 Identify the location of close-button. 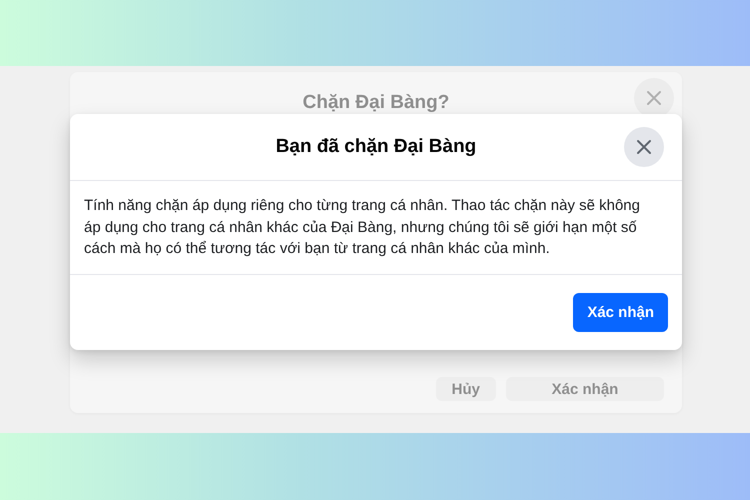
(644, 147).